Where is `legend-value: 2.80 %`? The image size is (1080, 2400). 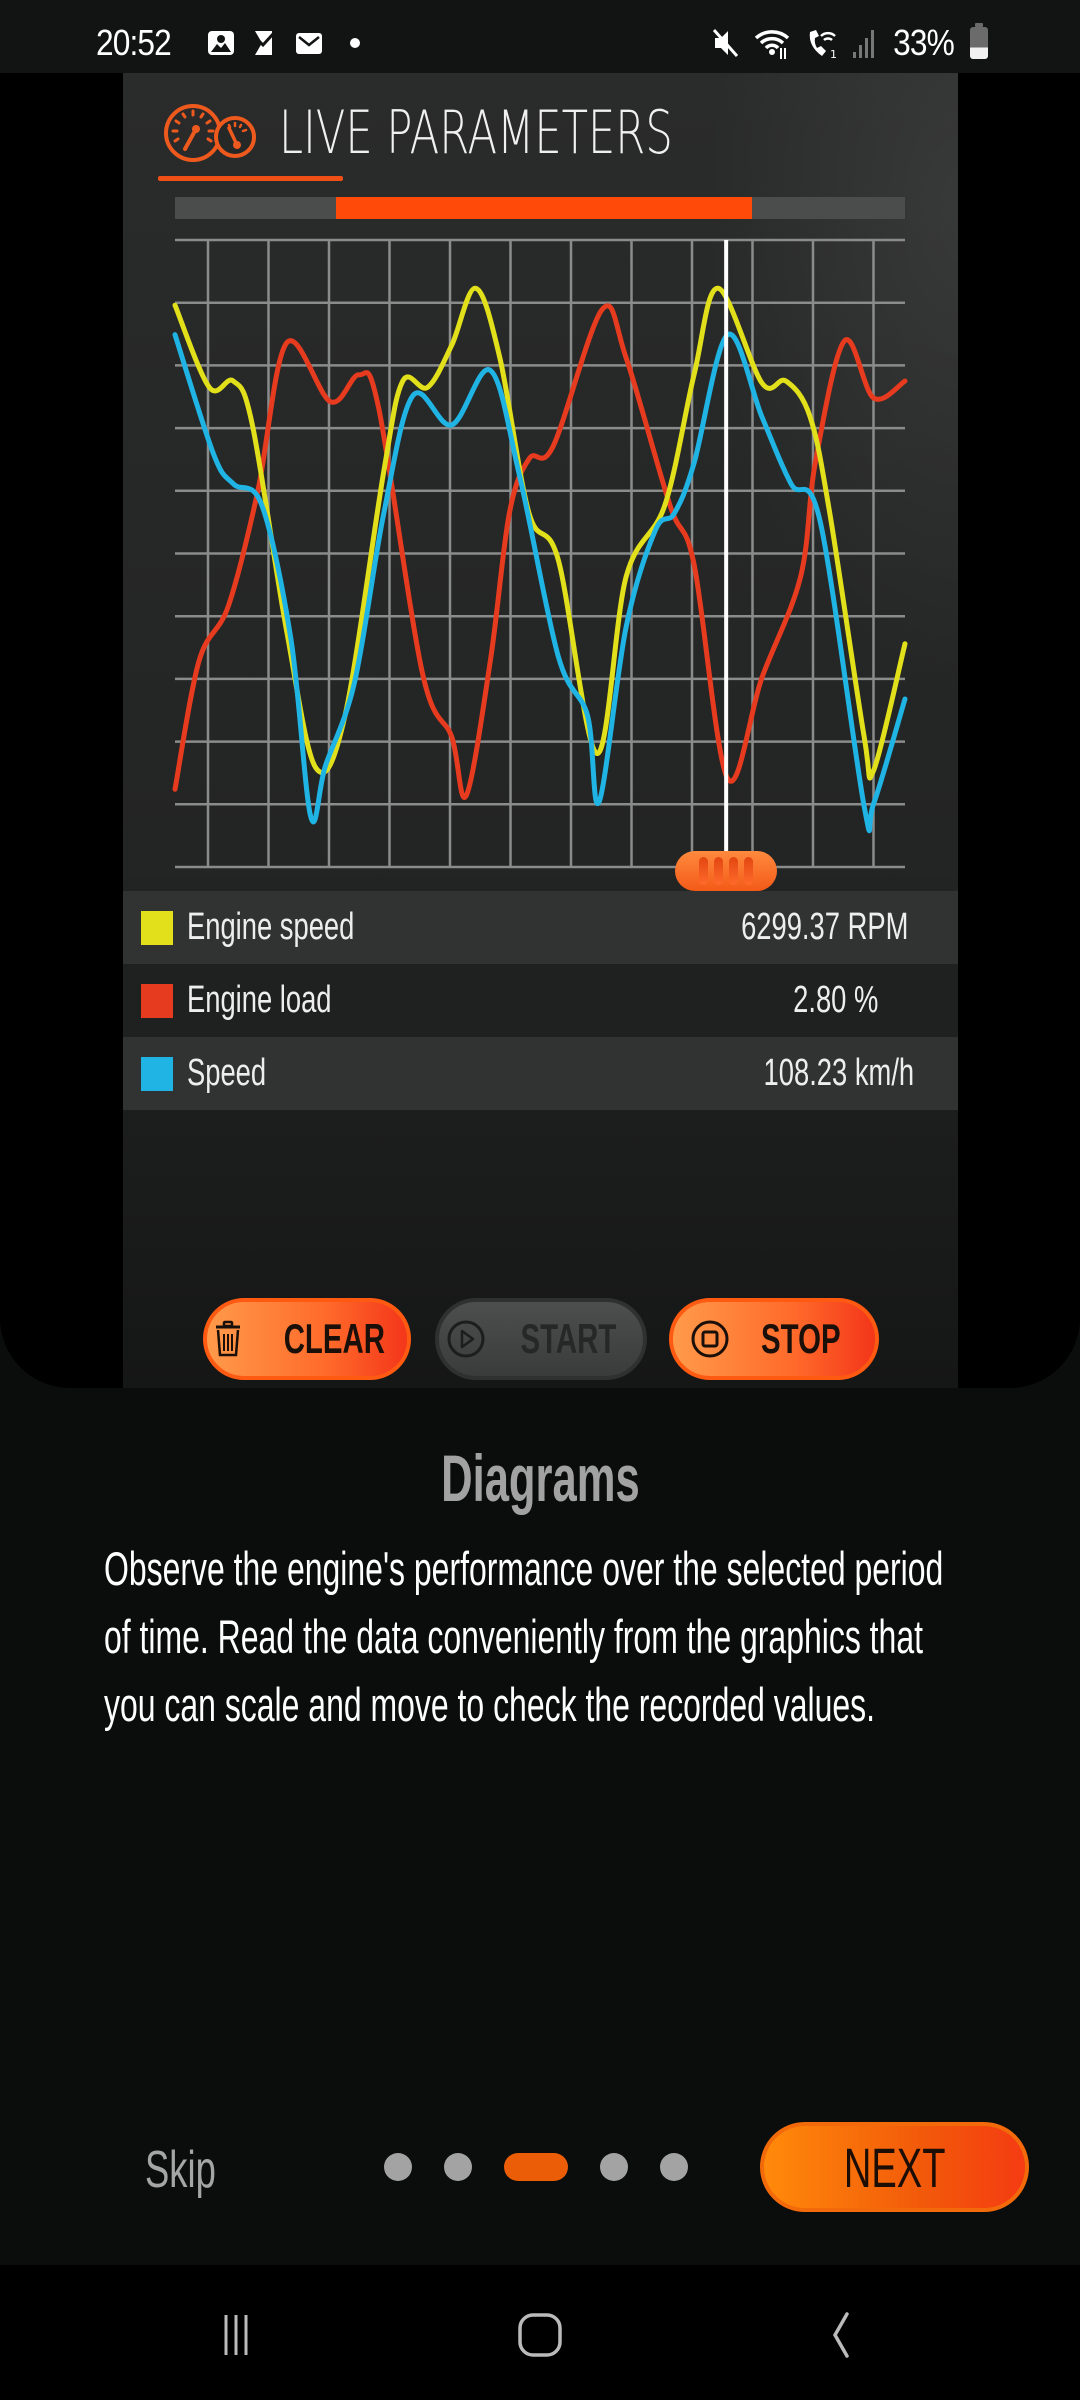
legend-value: 2.80 % is located at coordinates (835, 1000).